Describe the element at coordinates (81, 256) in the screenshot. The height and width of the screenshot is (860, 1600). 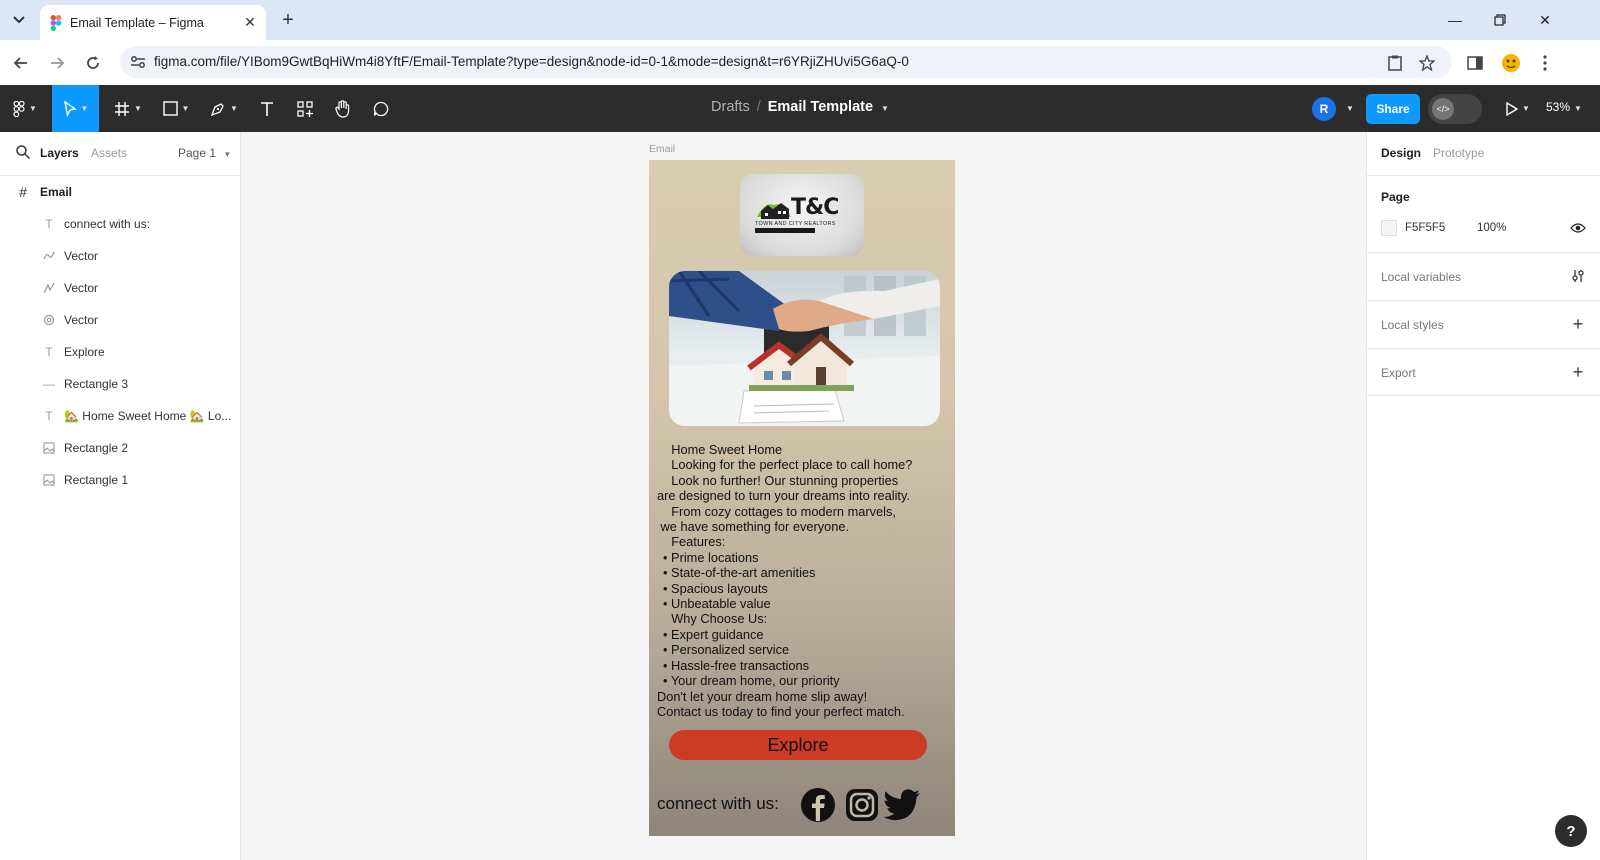
I see `layer-name: Vector` at that location.